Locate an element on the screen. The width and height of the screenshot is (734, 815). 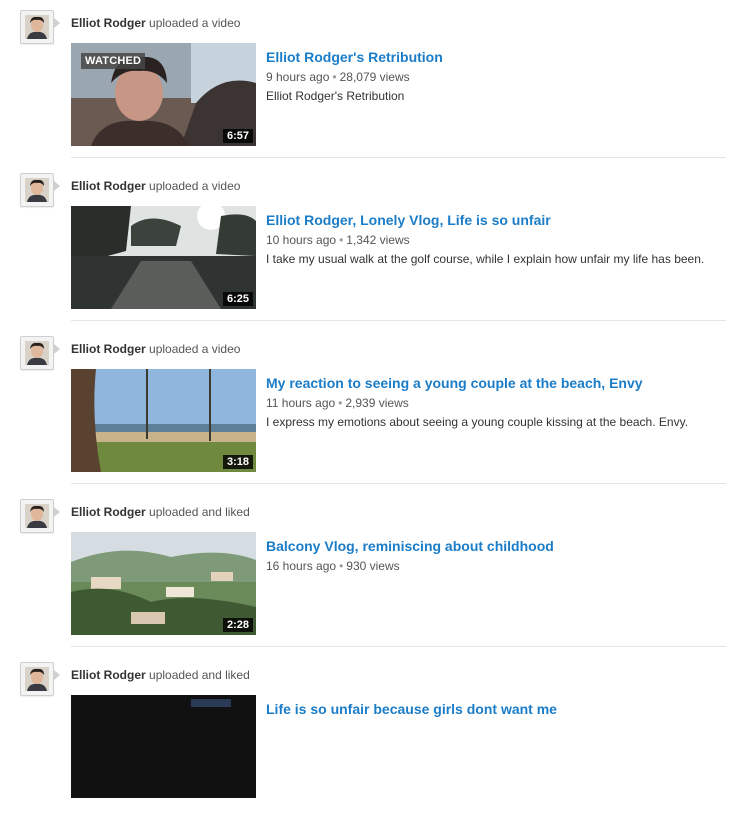
video-thumbnail is located at coordinates (163, 746).